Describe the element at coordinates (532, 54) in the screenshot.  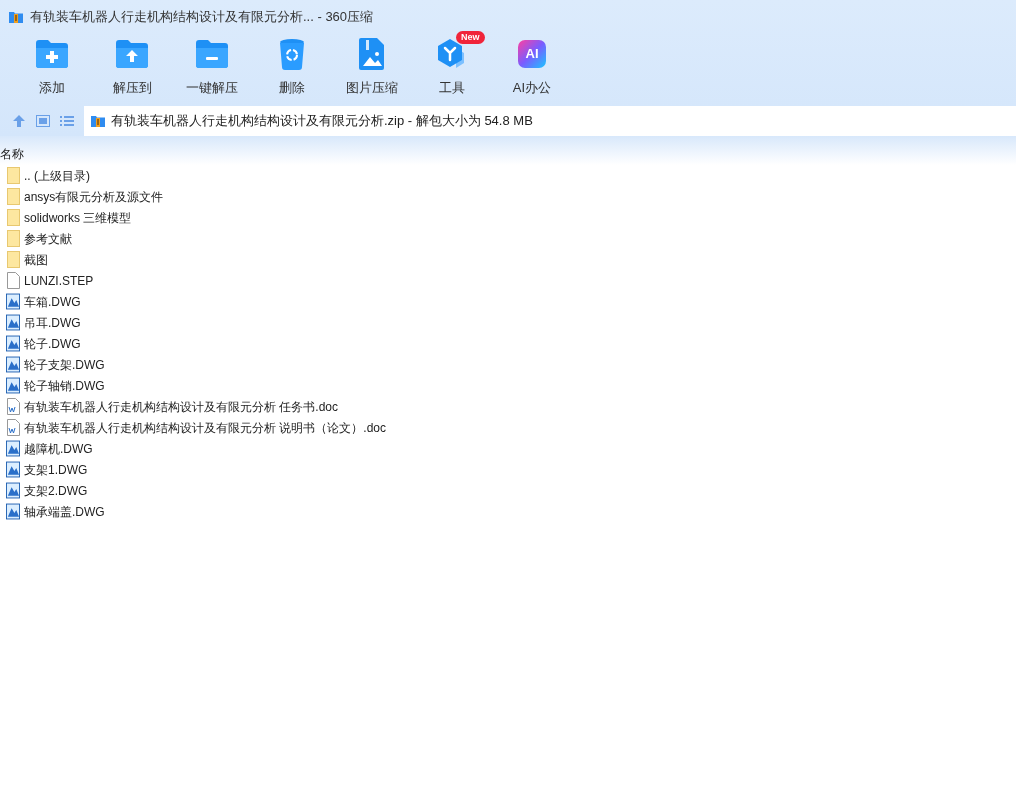
I see `ai-icon: AI` at that location.